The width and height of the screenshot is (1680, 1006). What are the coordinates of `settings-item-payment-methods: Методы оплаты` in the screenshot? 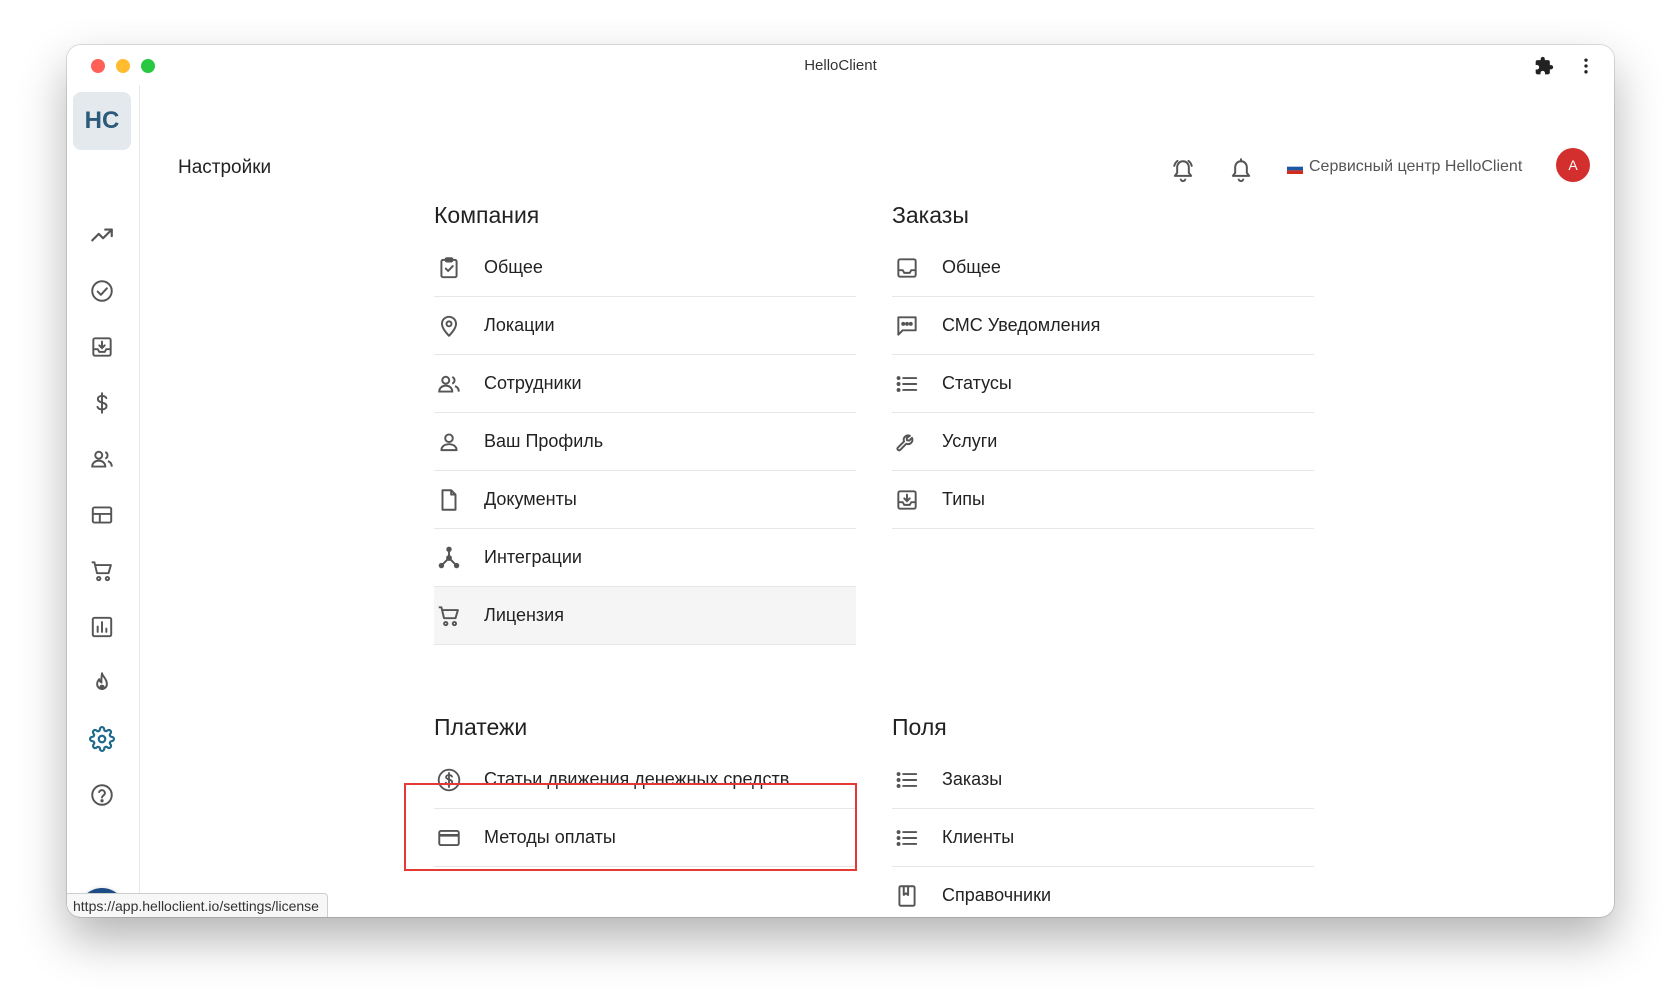 It's located at (645, 838).